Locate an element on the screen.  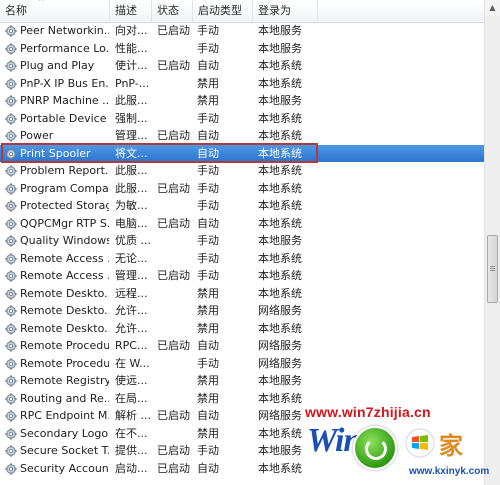
cell-status: 已启动 is located at coordinates (173, 65).